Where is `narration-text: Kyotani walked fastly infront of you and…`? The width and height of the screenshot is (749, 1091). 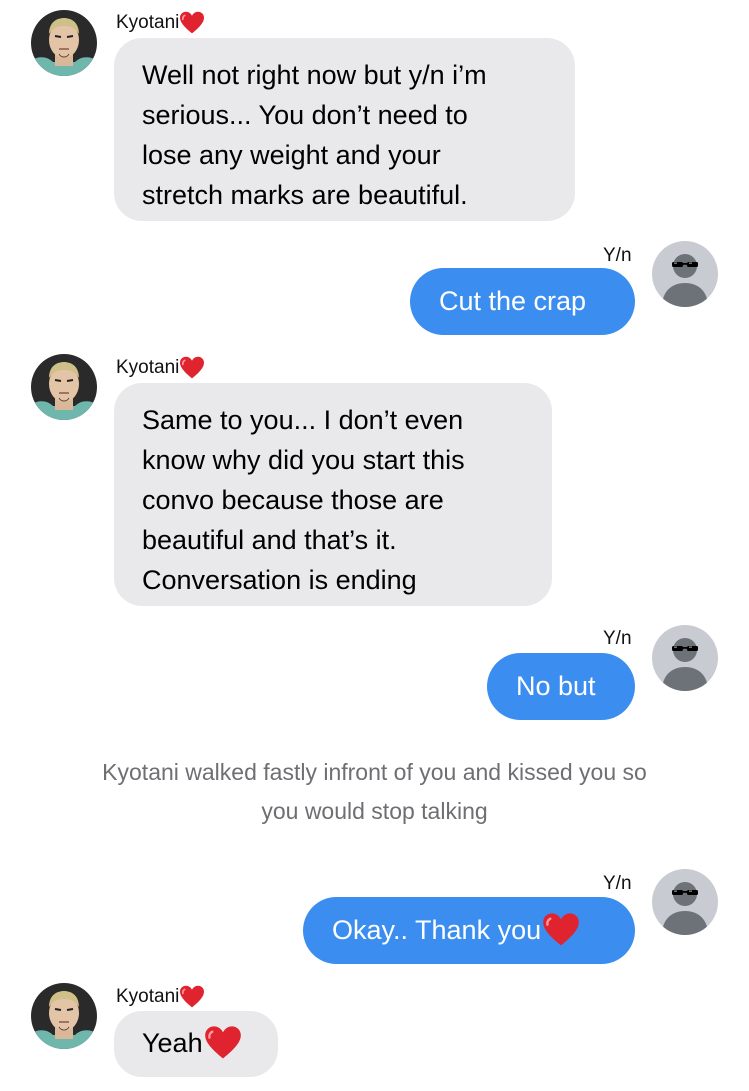 narration-text: Kyotani walked fastly infront of you and… is located at coordinates (374, 792).